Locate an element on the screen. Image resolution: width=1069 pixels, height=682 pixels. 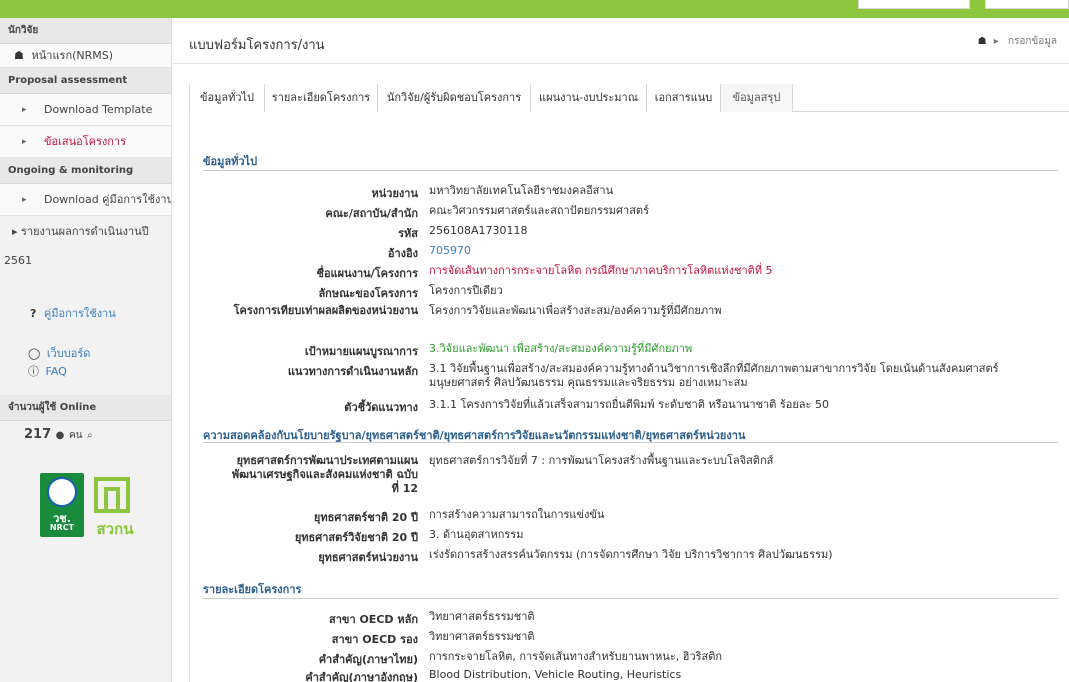
section-title-detail: รายละเอียดโครงการ is located at coordinates (252, 589).